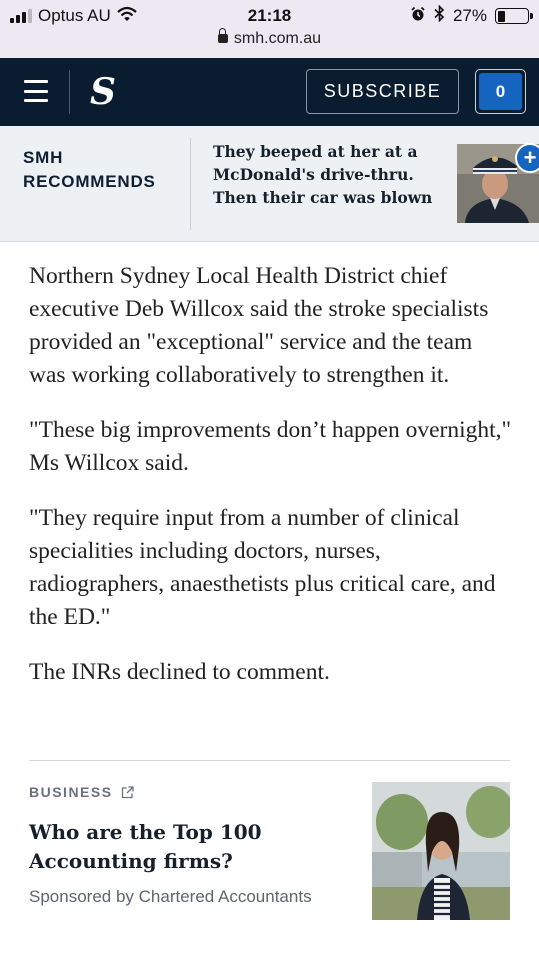  What do you see at coordinates (36, 91) in the screenshot?
I see `menu-icon` at bounding box center [36, 91].